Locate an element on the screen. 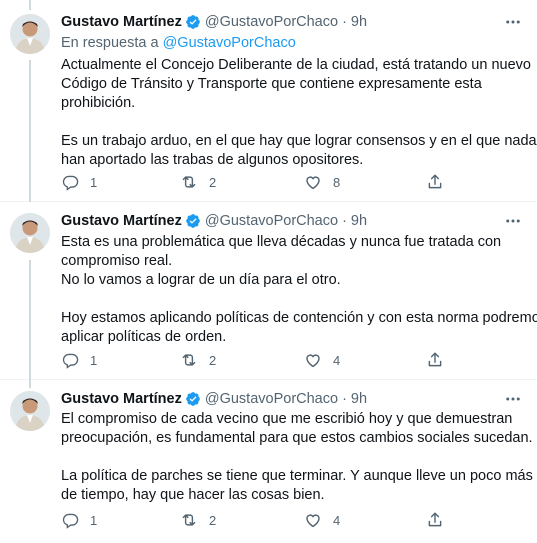 This screenshot has width=537, height=543. tweet-text-line: compromiso real. is located at coordinates (117, 261).